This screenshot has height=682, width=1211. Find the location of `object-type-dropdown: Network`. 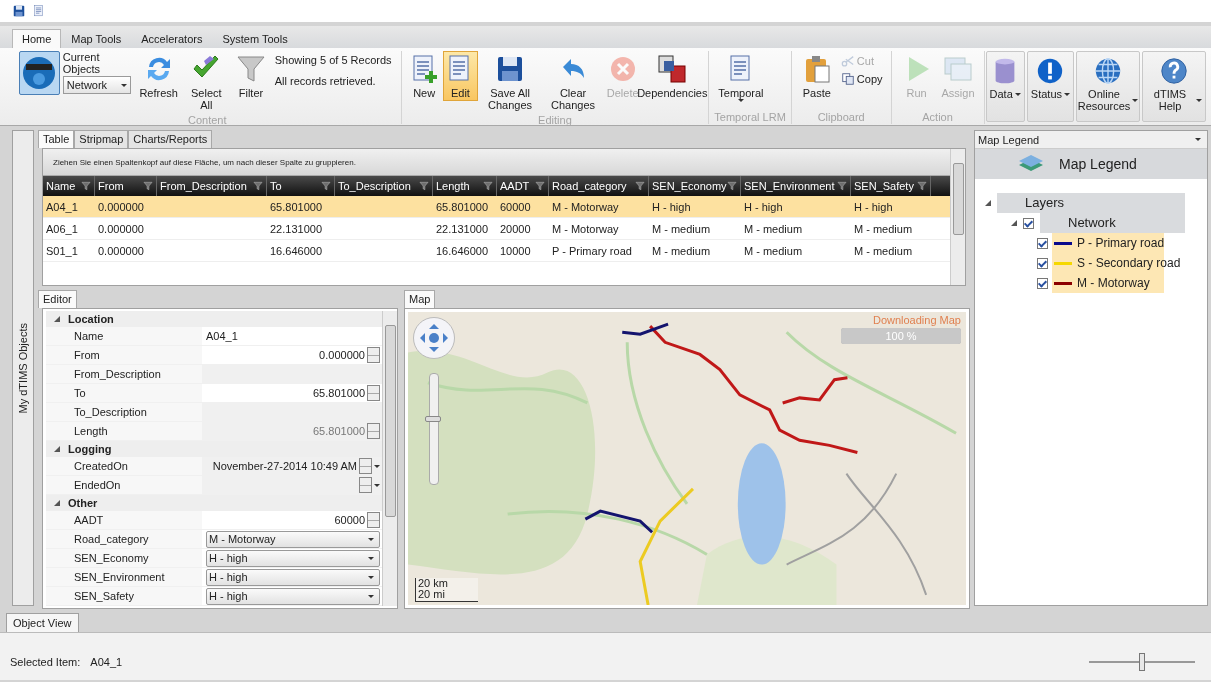

object-type-dropdown: Network is located at coordinates (96, 85).